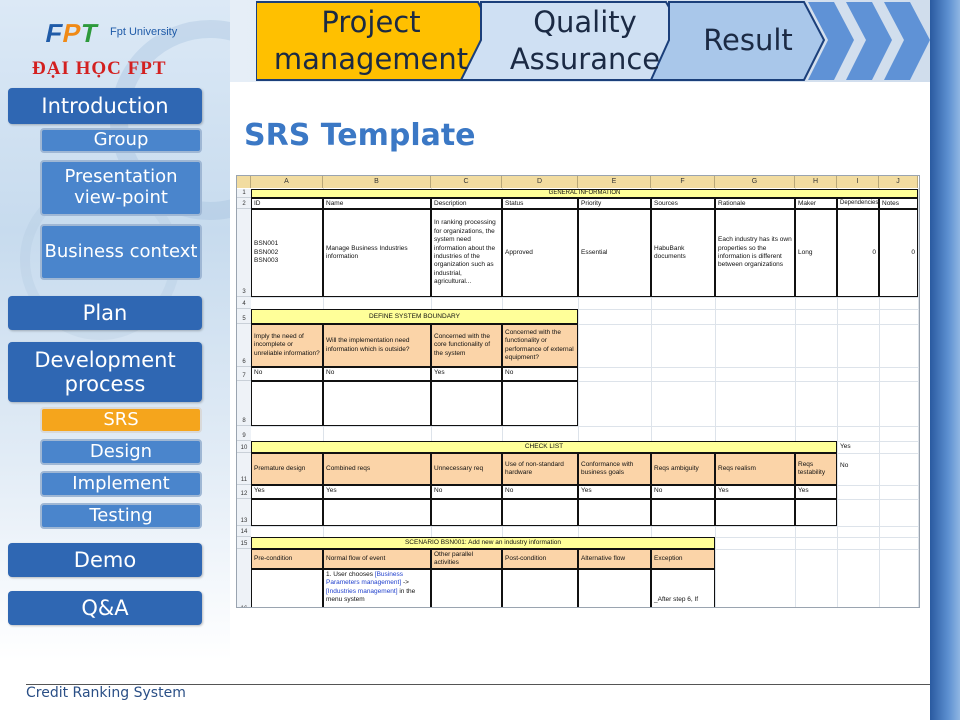 The image size is (960, 720). What do you see at coordinates (121, 516) in the screenshot?
I see `nav-testing: Testing` at bounding box center [121, 516].